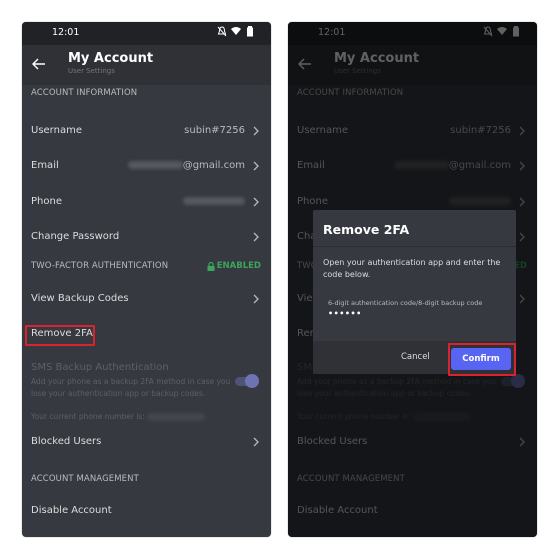  What do you see at coordinates (482, 359) in the screenshot?
I see `highlight-confirm-button` at bounding box center [482, 359].